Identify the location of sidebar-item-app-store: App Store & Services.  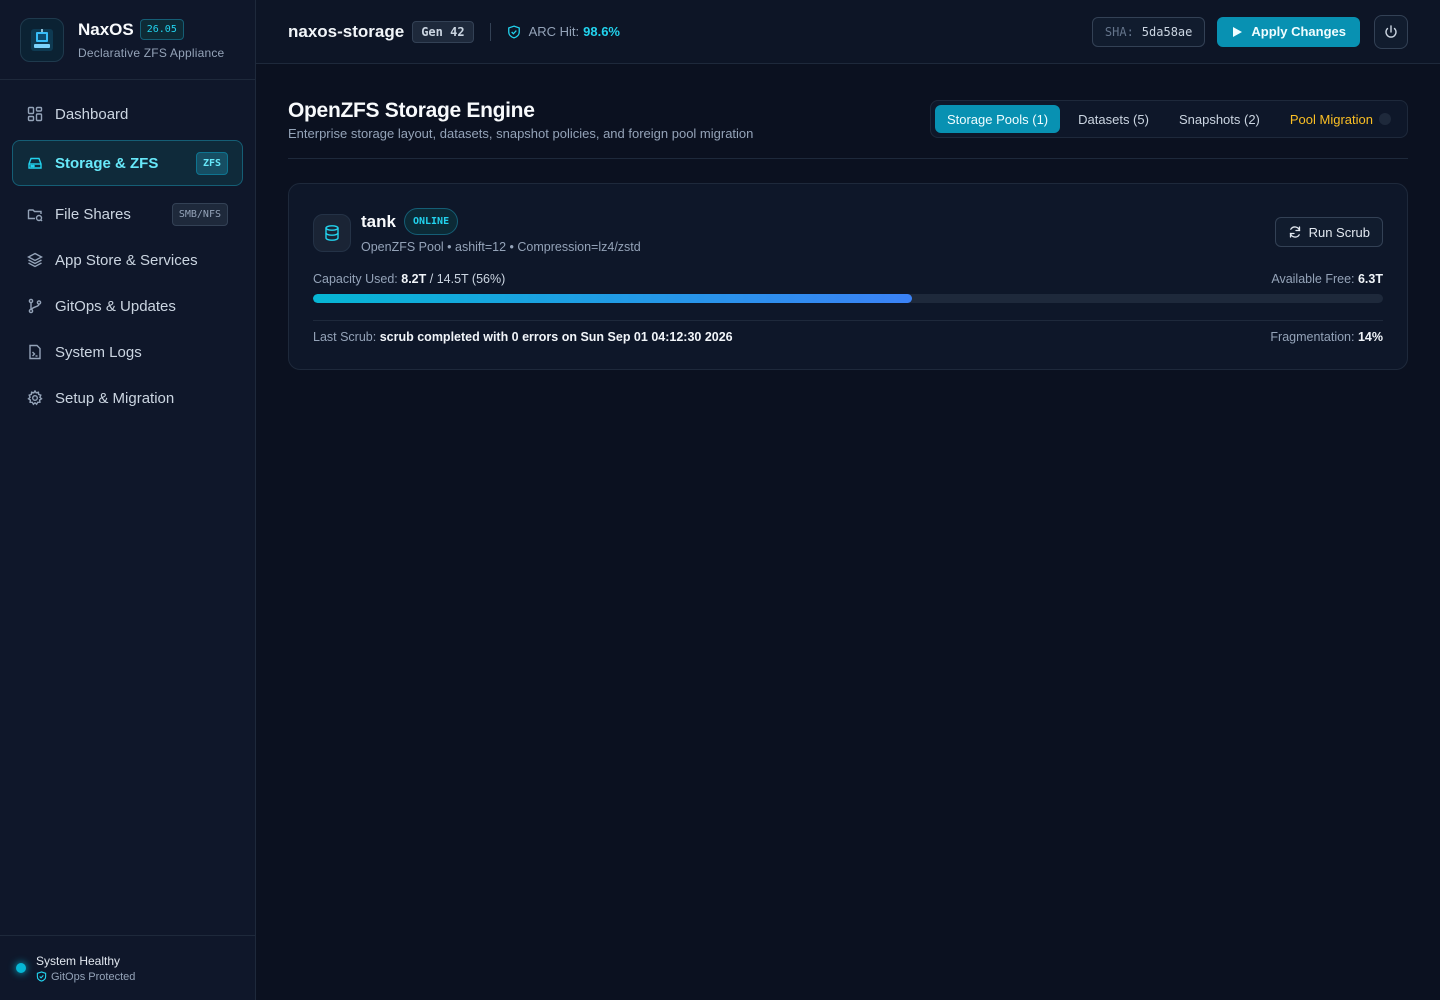
(127, 260).